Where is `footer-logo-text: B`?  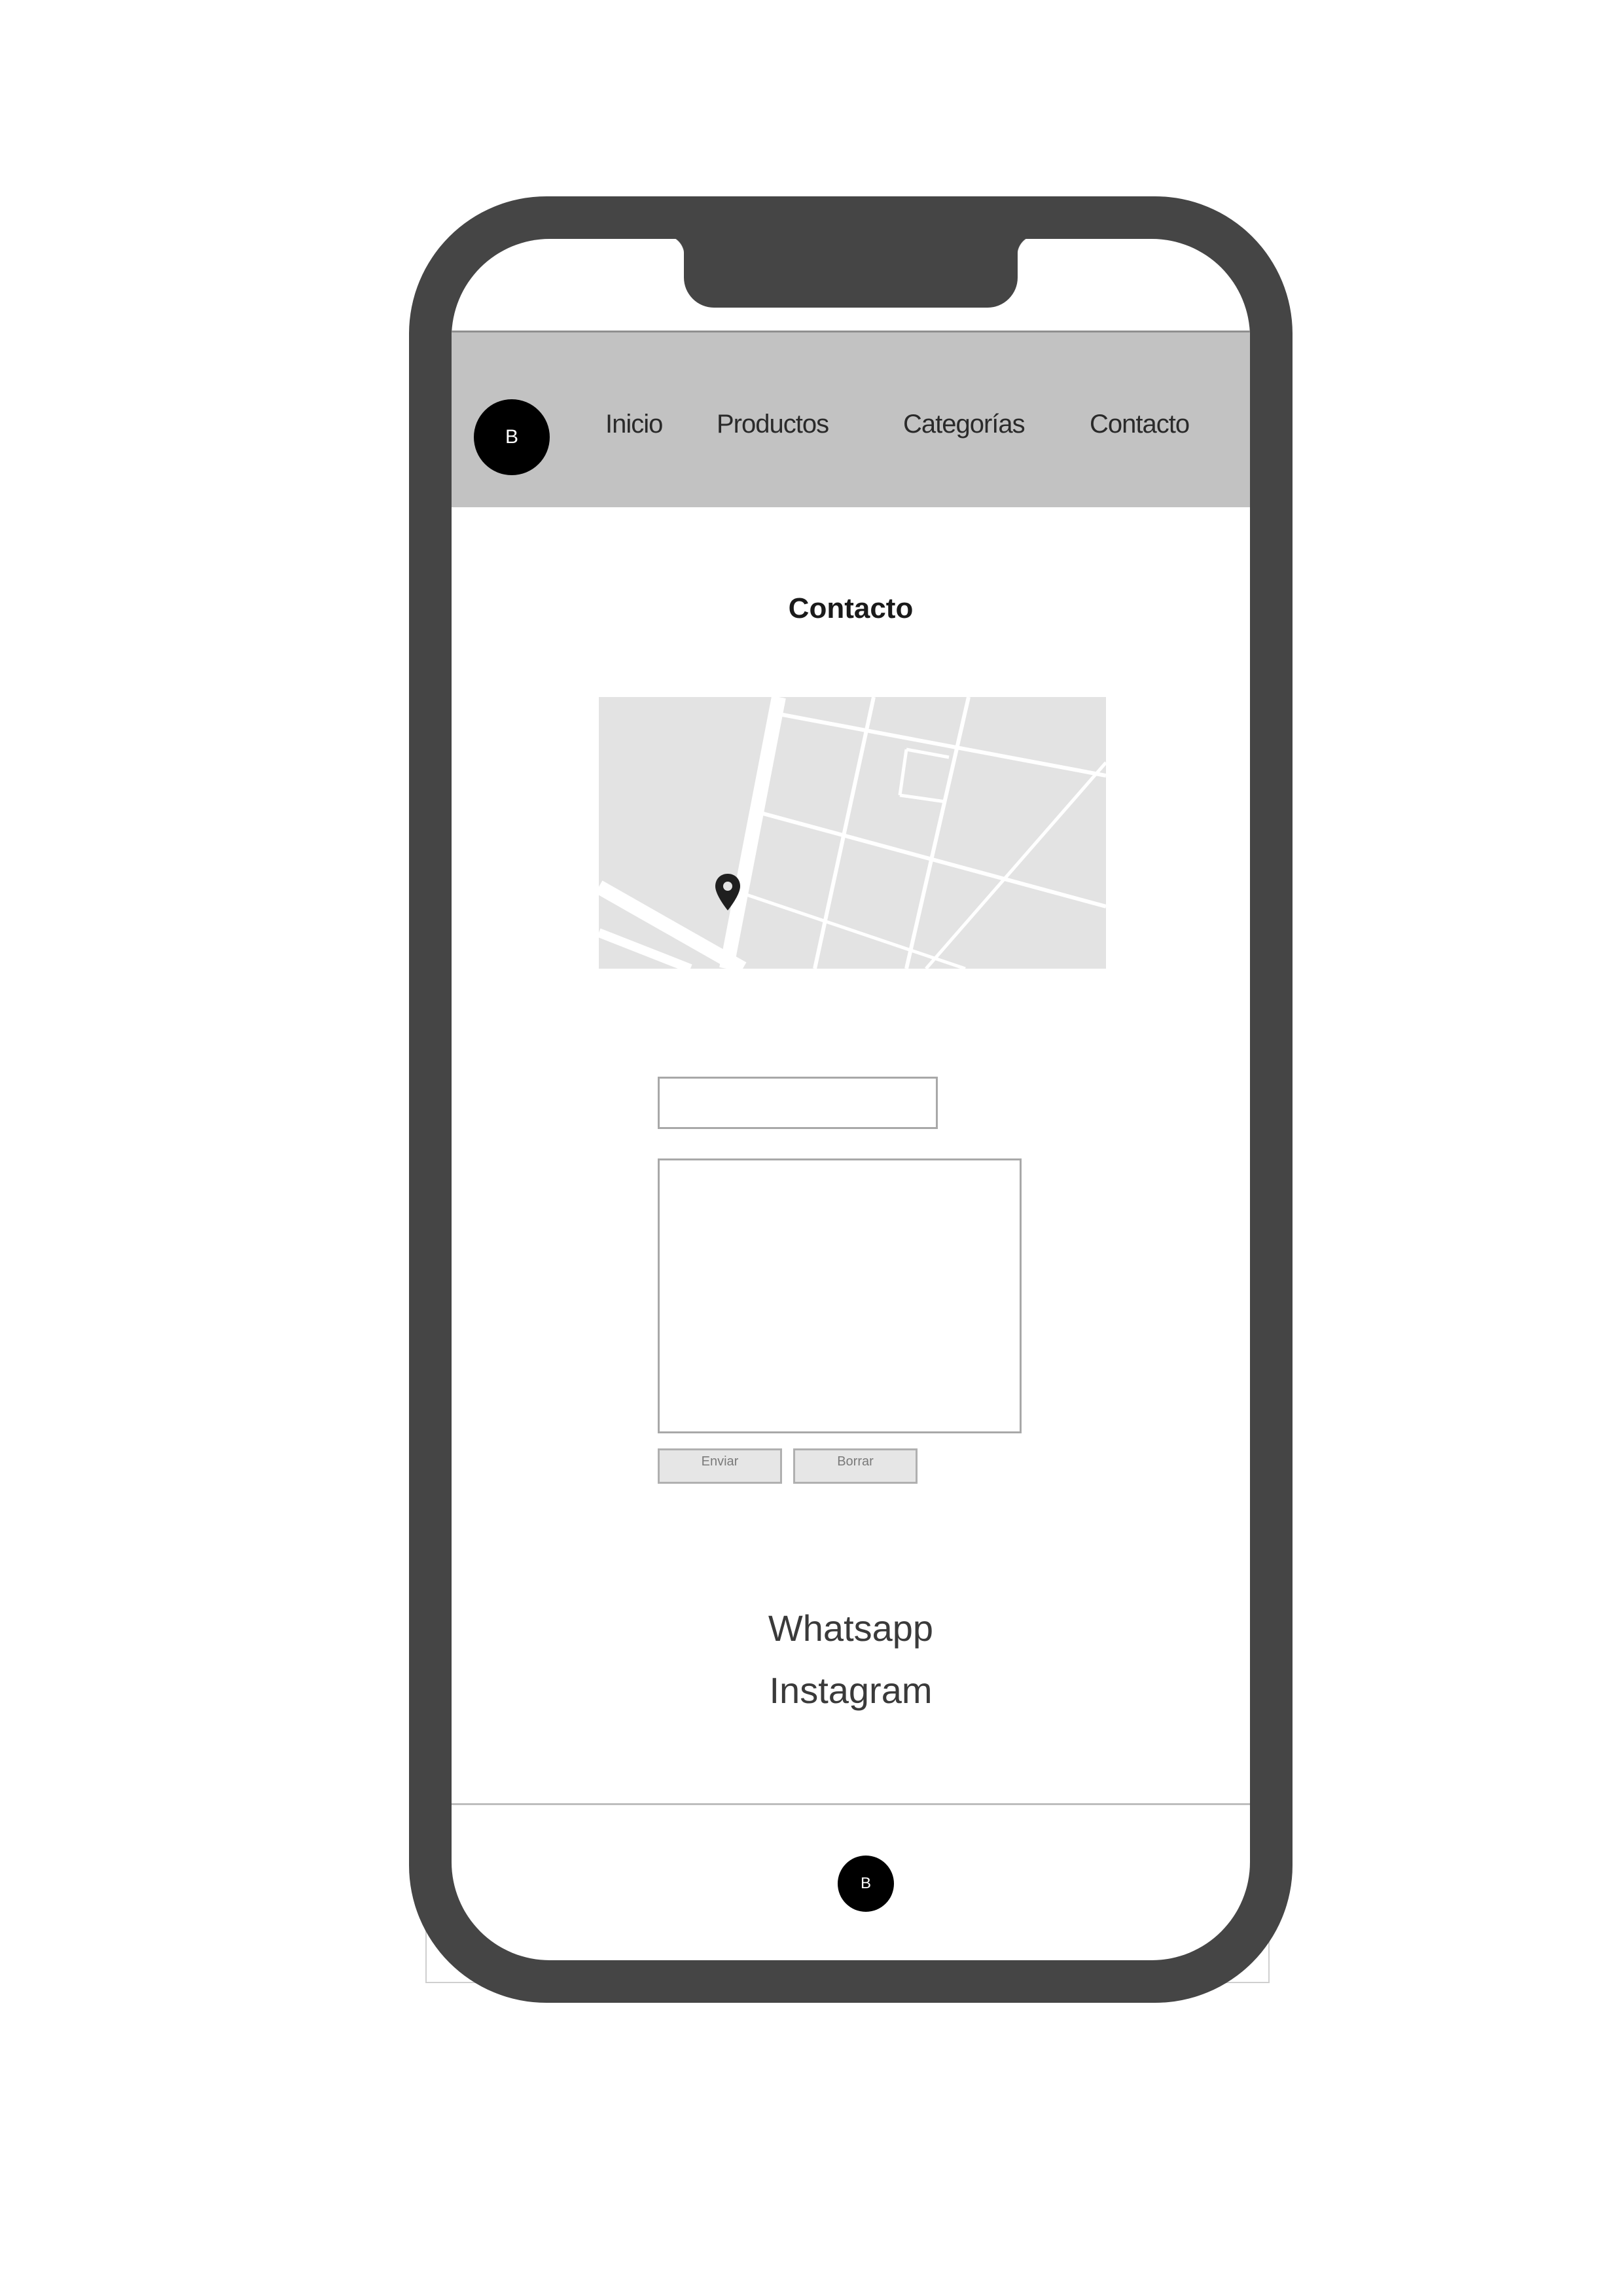
footer-logo-text: B is located at coordinates (865, 1883).